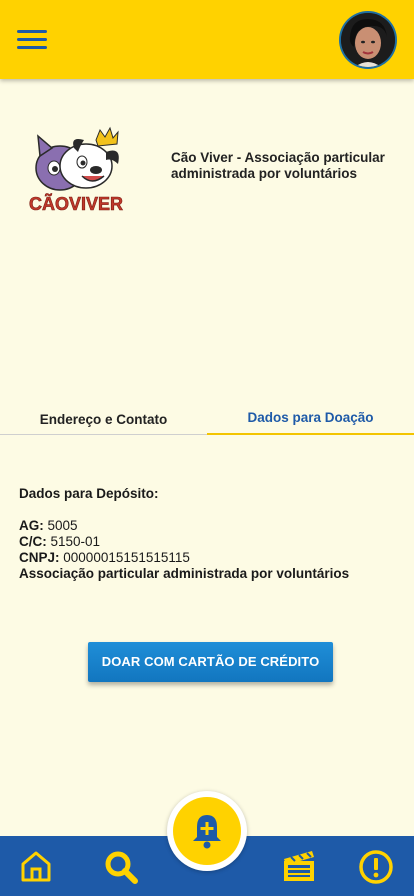  Describe the element at coordinates (368, 40) in the screenshot. I see `user-avatar` at that location.